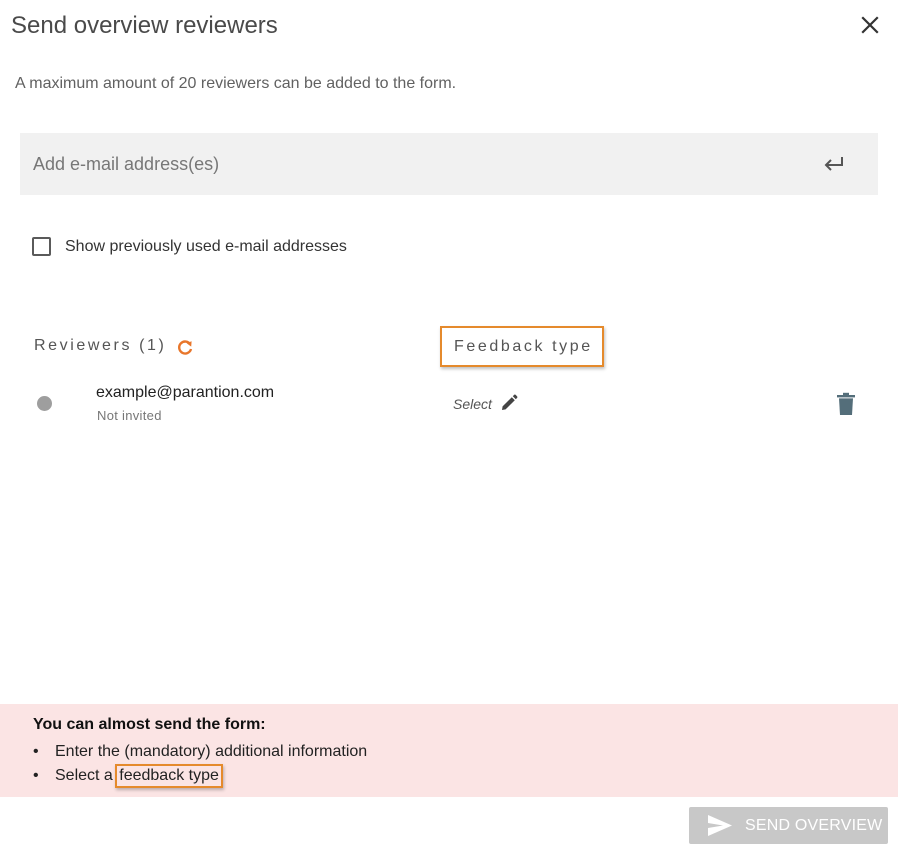  What do you see at coordinates (185, 348) in the screenshot?
I see `refresh-icon` at bounding box center [185, 348].